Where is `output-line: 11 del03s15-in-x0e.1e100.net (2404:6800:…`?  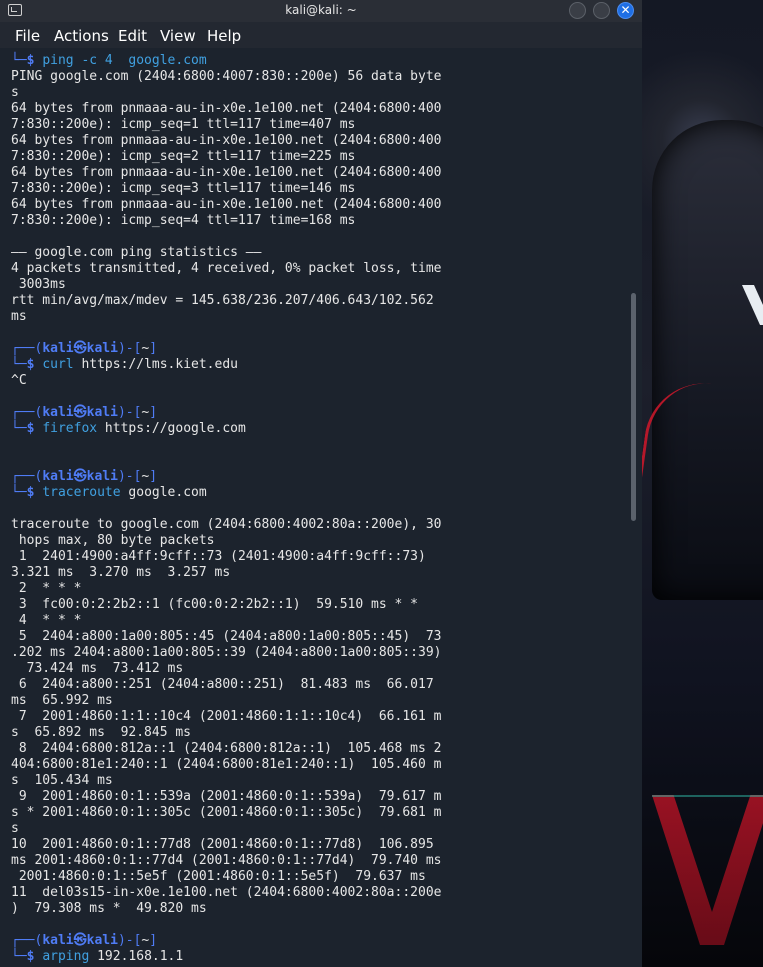
output-line: 11 del03s15-in-x0e.1e100.net (2404:6800:… is located at coordinates (226, 892).